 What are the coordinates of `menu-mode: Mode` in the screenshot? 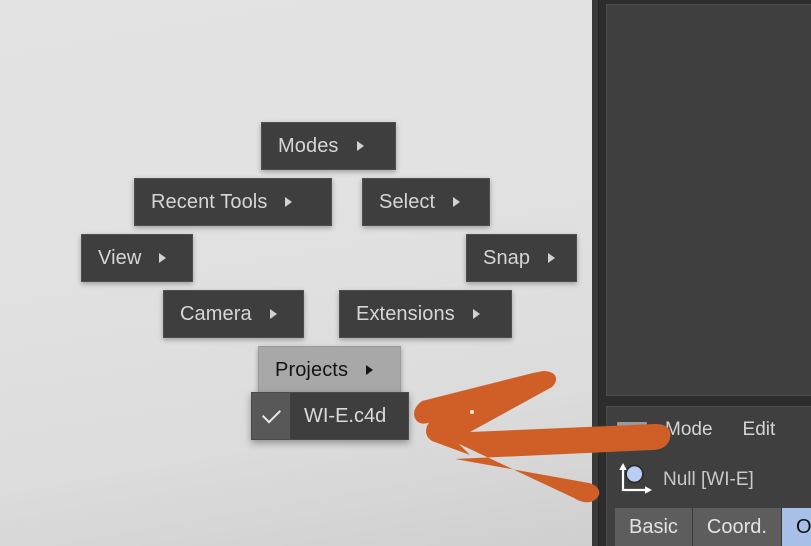 It's located at (689, 430).